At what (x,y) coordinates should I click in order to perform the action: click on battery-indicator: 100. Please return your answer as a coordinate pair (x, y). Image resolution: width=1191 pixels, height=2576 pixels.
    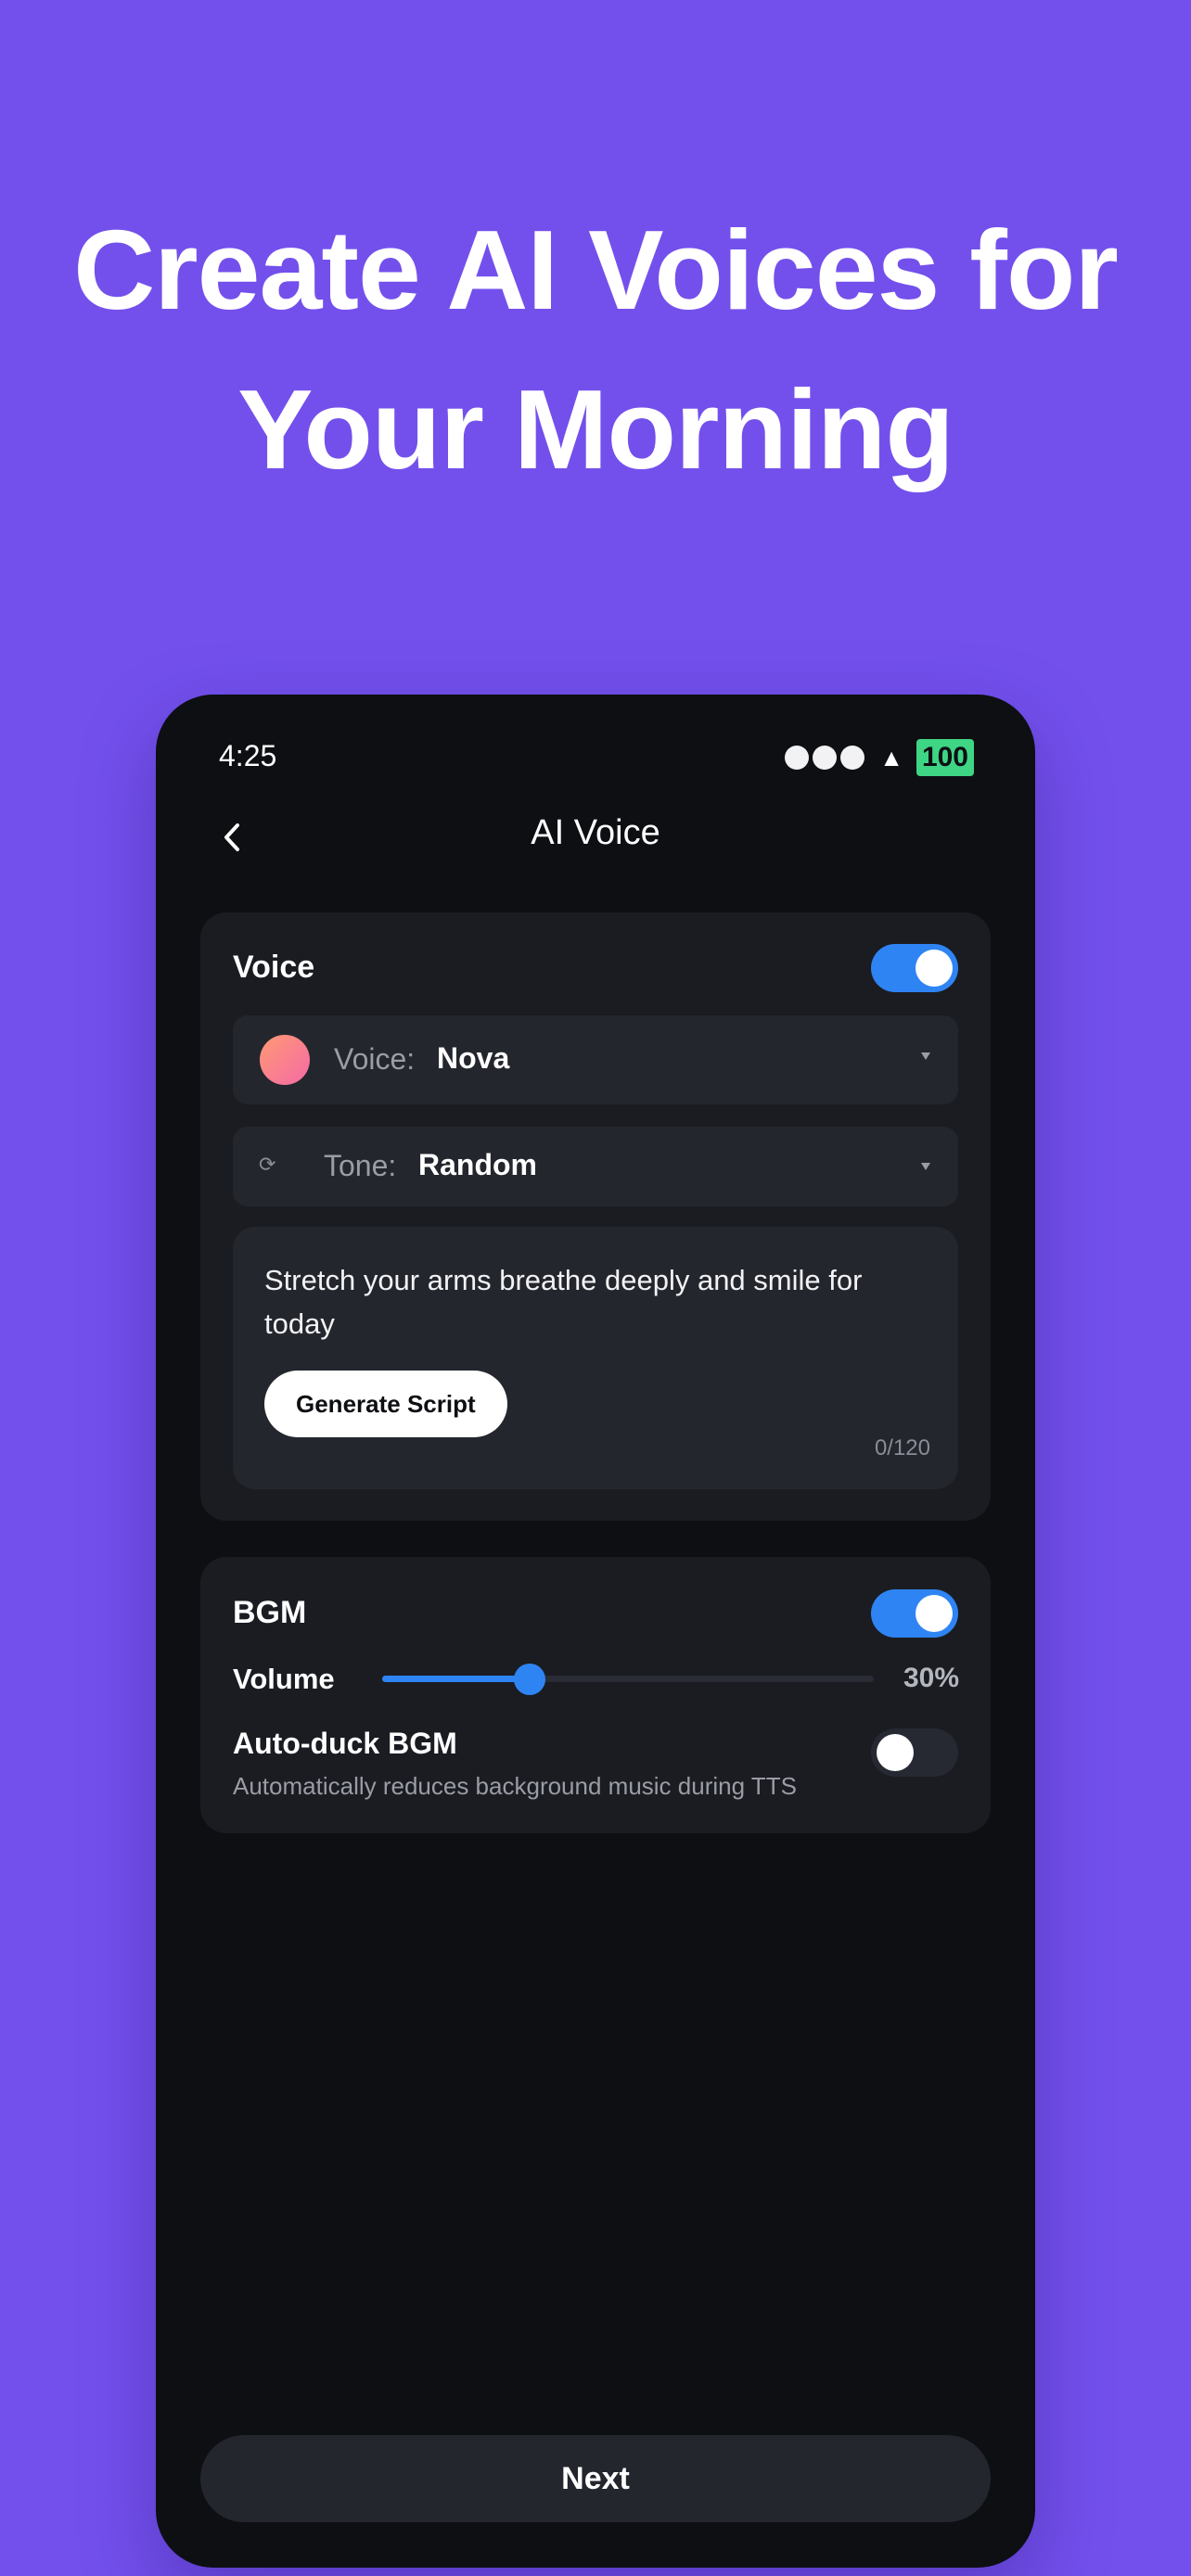
    Looking at the image, I should click on (945, 757).